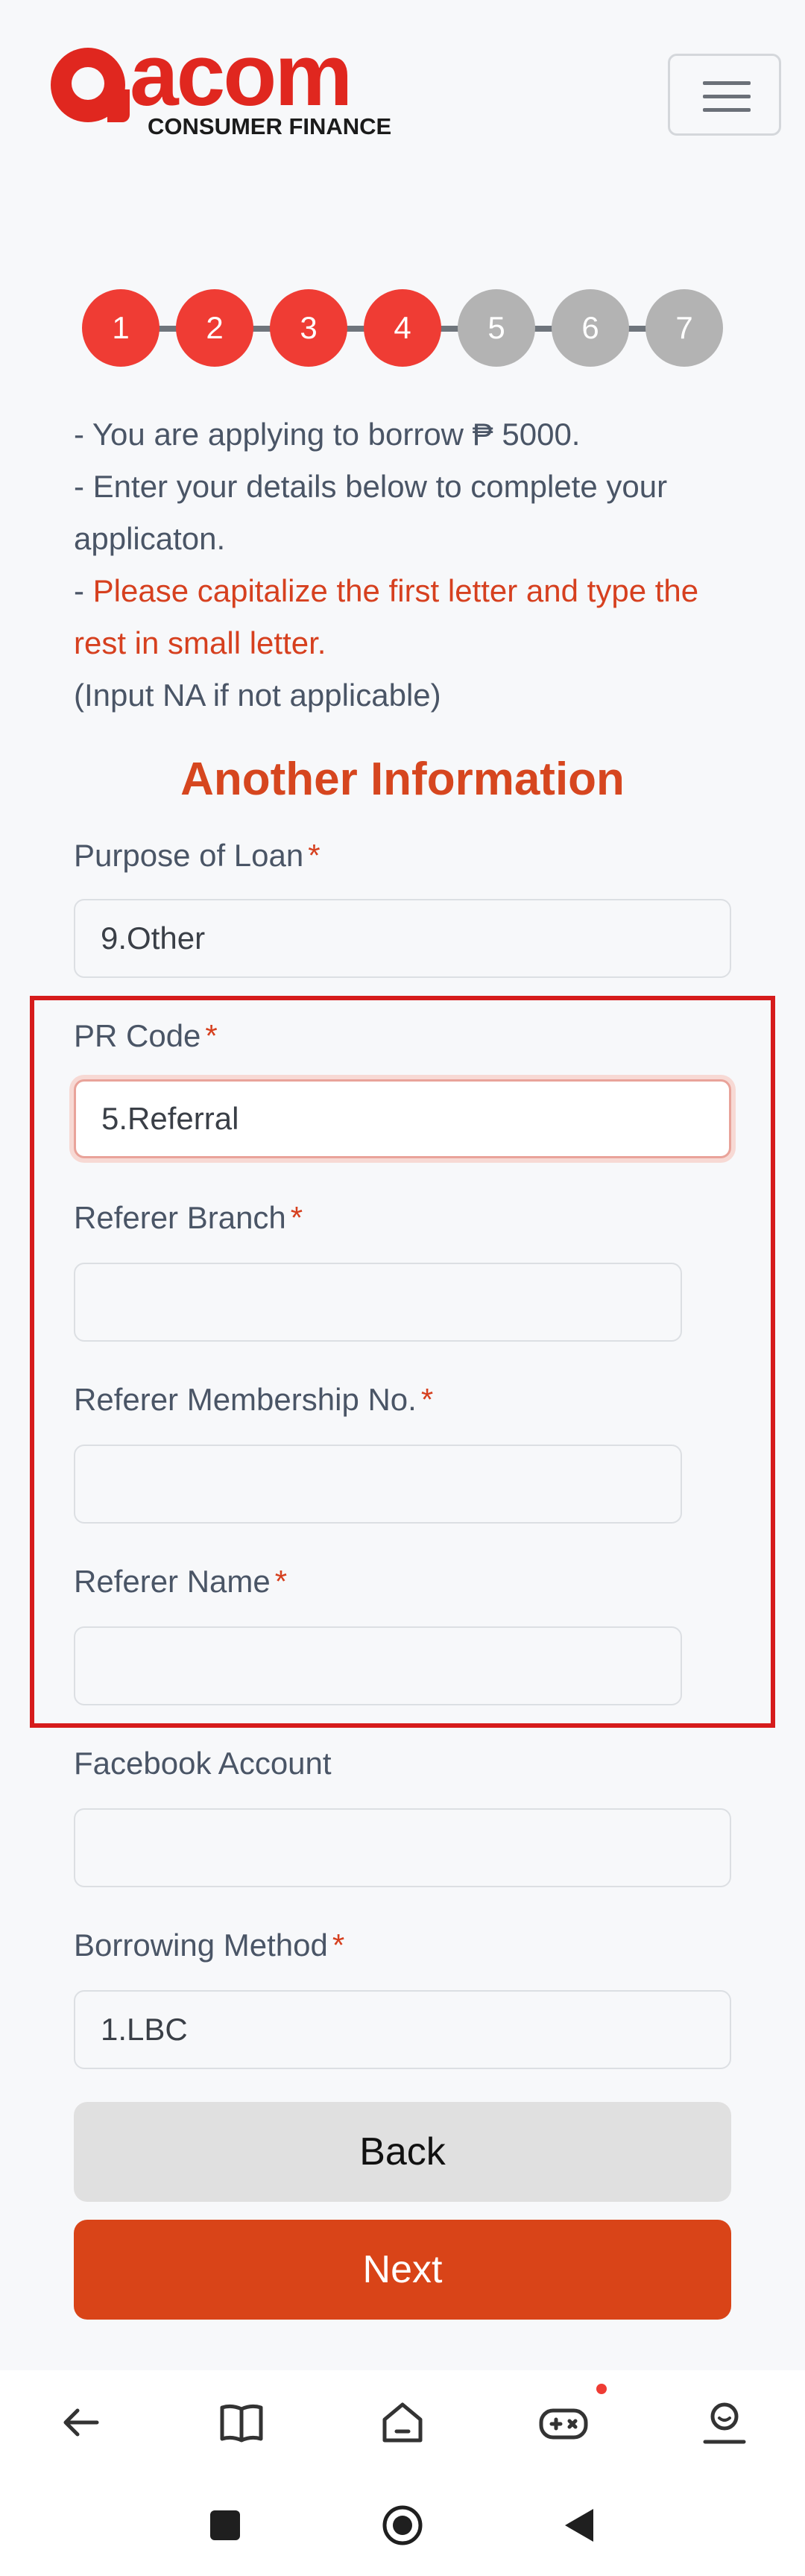  I want to click on step-3: 3, so click(309, 328).